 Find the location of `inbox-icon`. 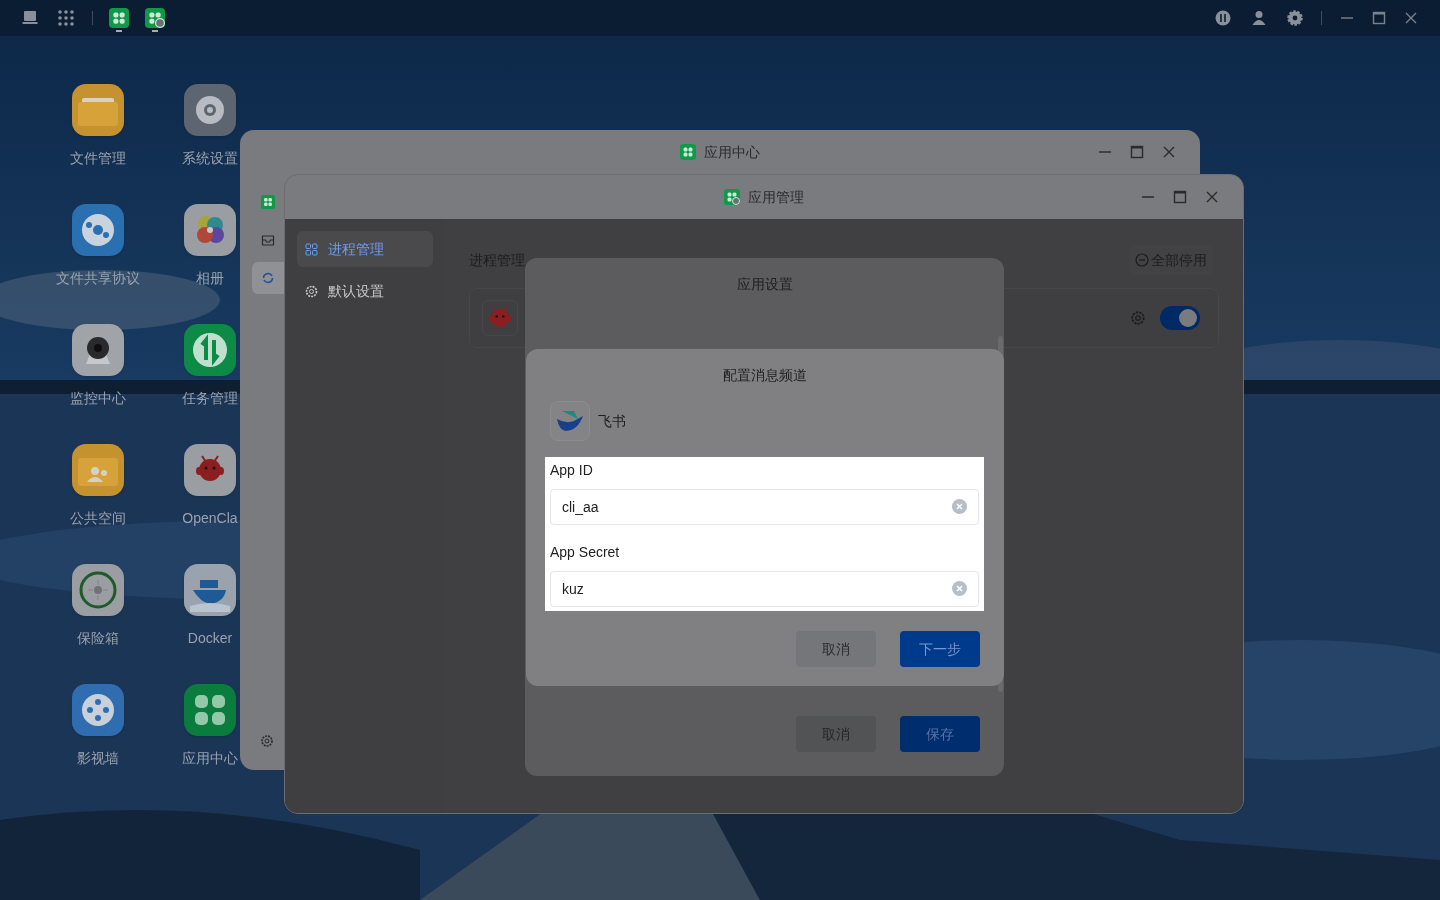

inbox-icon is located at coordinates (268, 240).